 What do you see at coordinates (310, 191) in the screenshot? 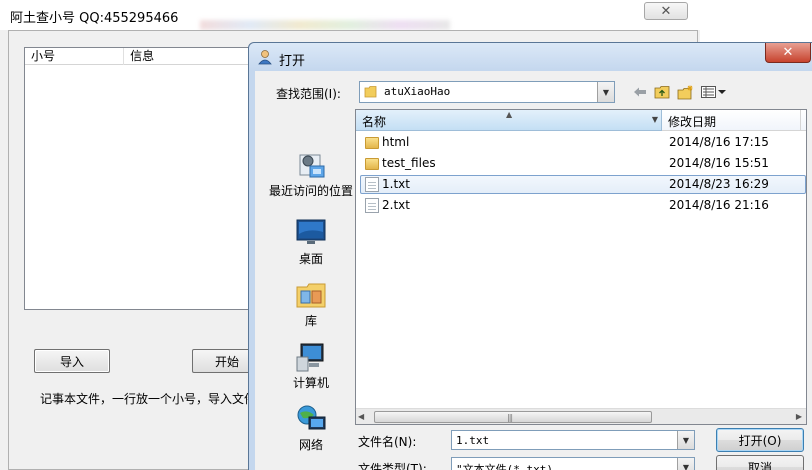
I see `place-label-recent: 最近访问的位置` at bounding box center [310, 191].